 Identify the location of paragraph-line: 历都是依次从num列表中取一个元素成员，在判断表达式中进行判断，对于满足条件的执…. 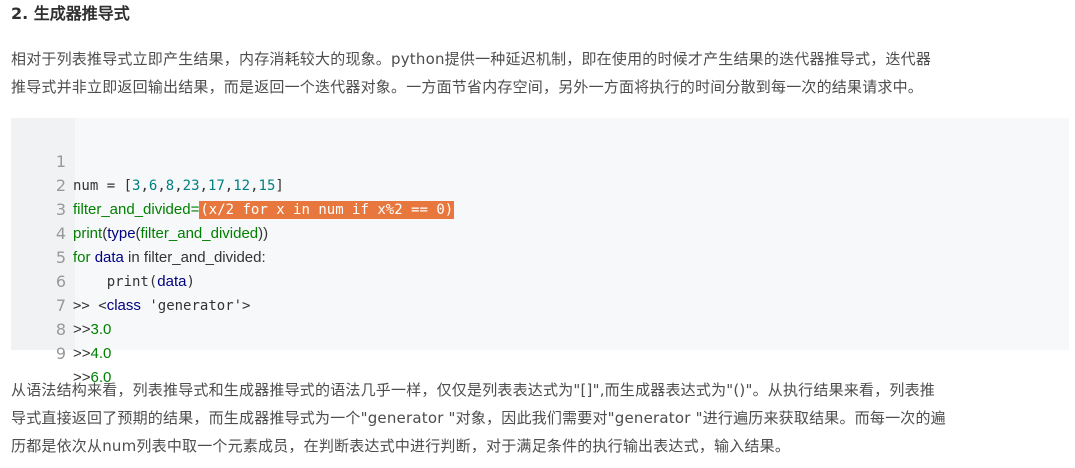
(401, 446).